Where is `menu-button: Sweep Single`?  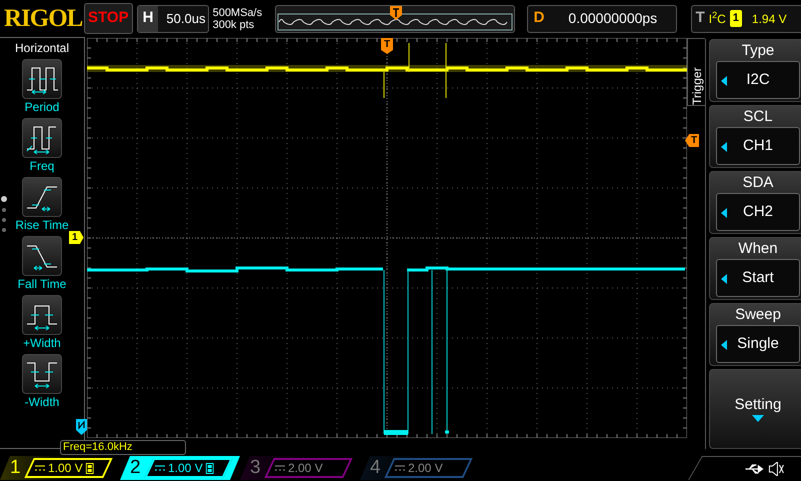
menu-button: Sweep Single is located at coordinates (755, 334).